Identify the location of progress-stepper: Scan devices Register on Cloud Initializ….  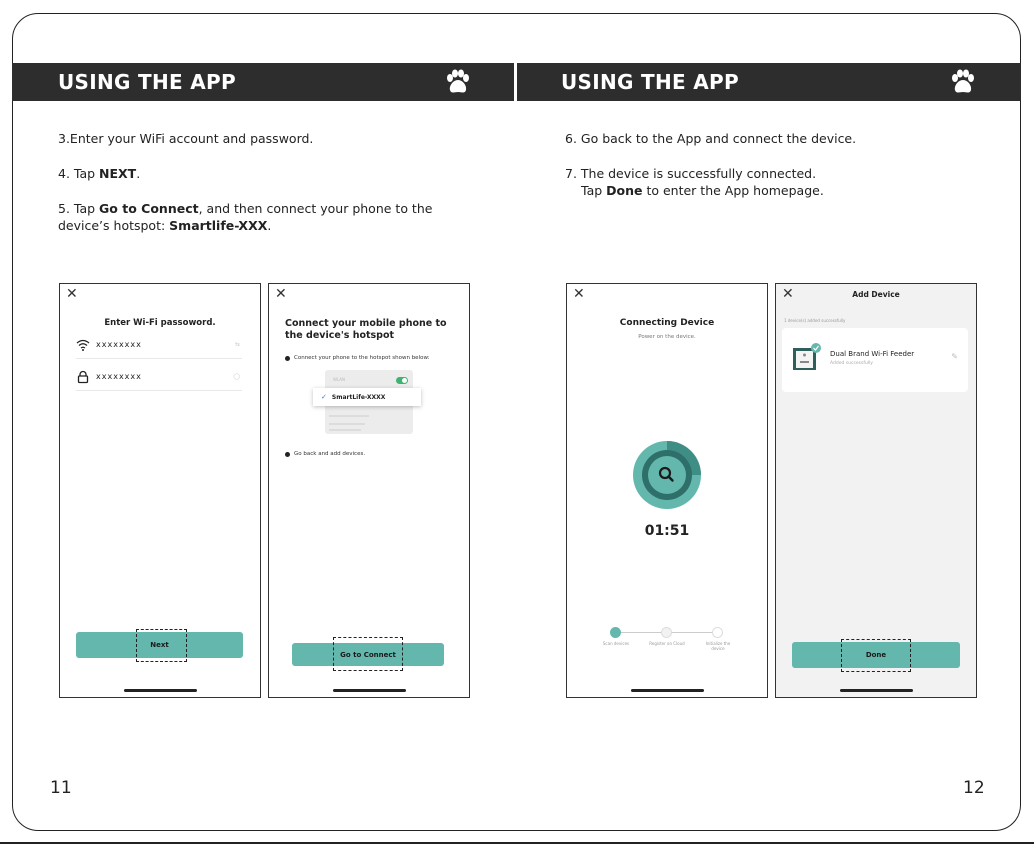
(666, 639).